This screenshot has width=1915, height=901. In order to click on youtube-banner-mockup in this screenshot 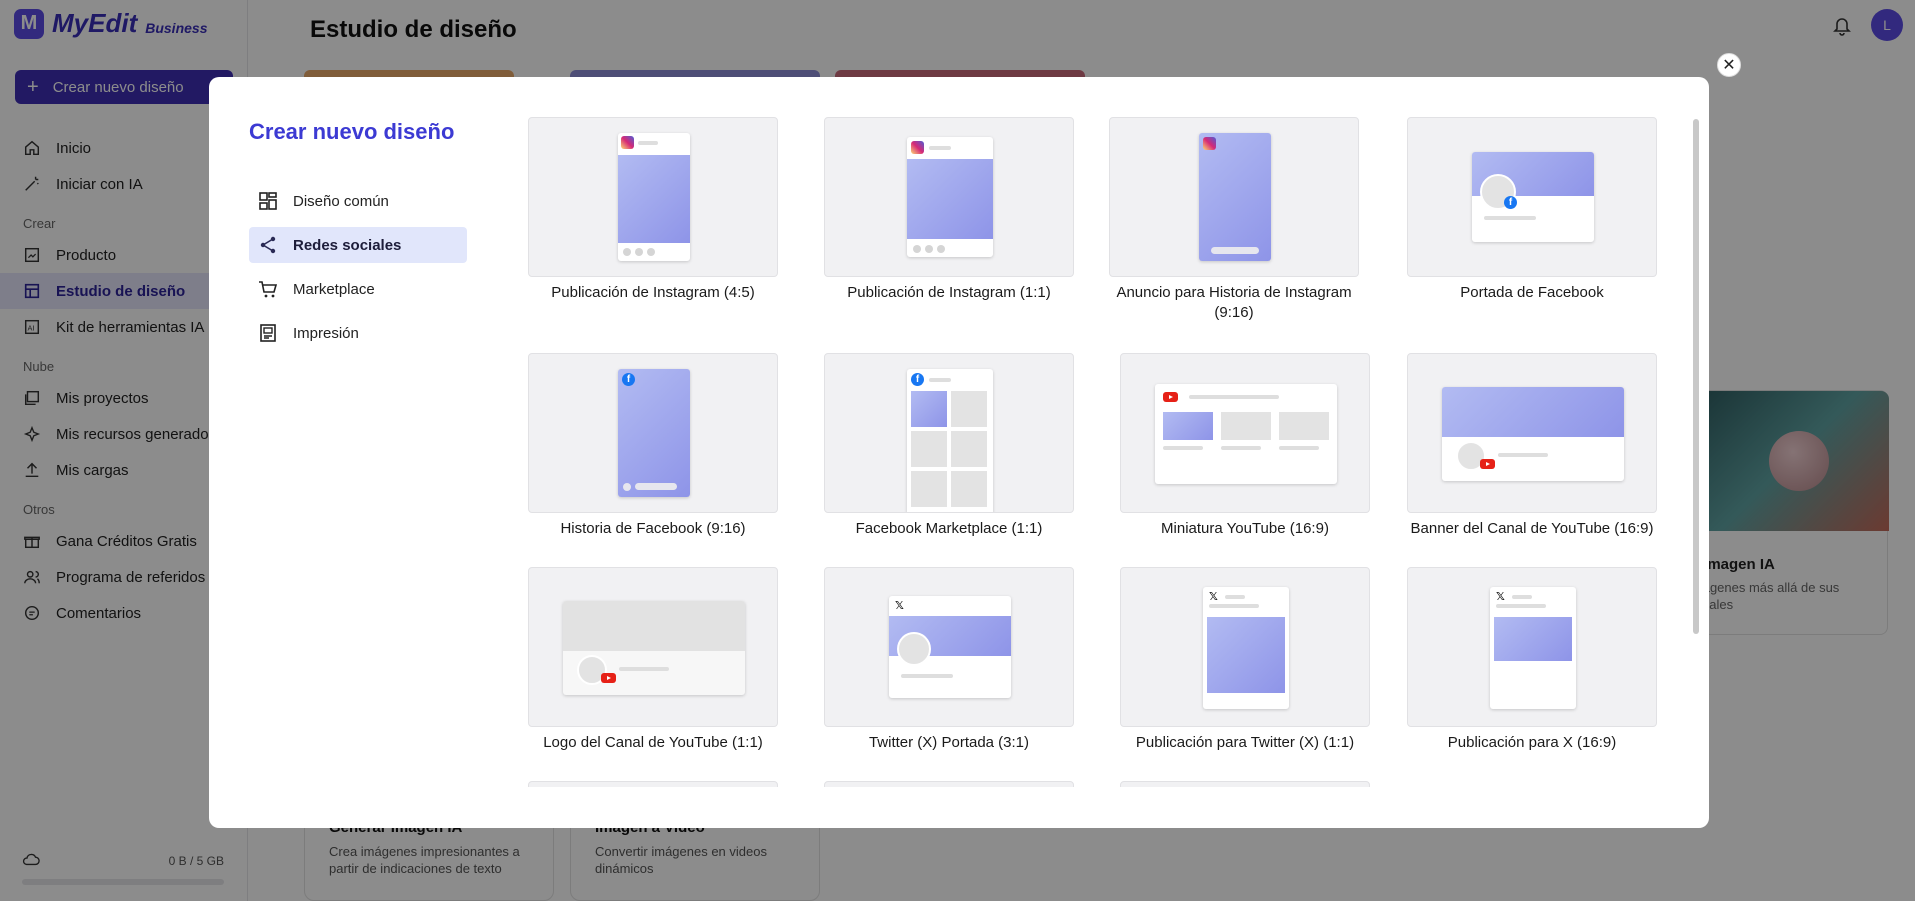, I will do `click(1533, 434)`.